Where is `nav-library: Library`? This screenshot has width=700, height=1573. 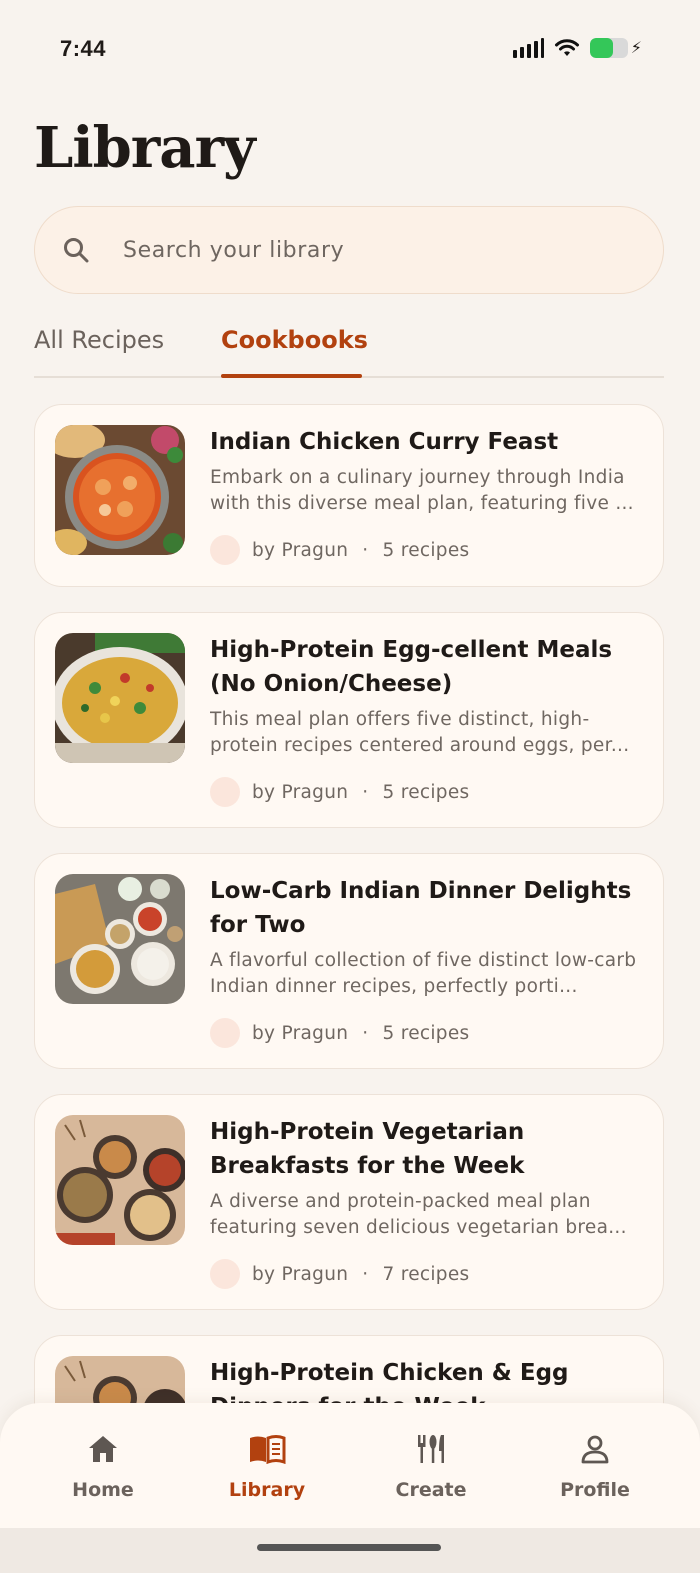 nav-library: Library is located at coordinates (267, 1466).